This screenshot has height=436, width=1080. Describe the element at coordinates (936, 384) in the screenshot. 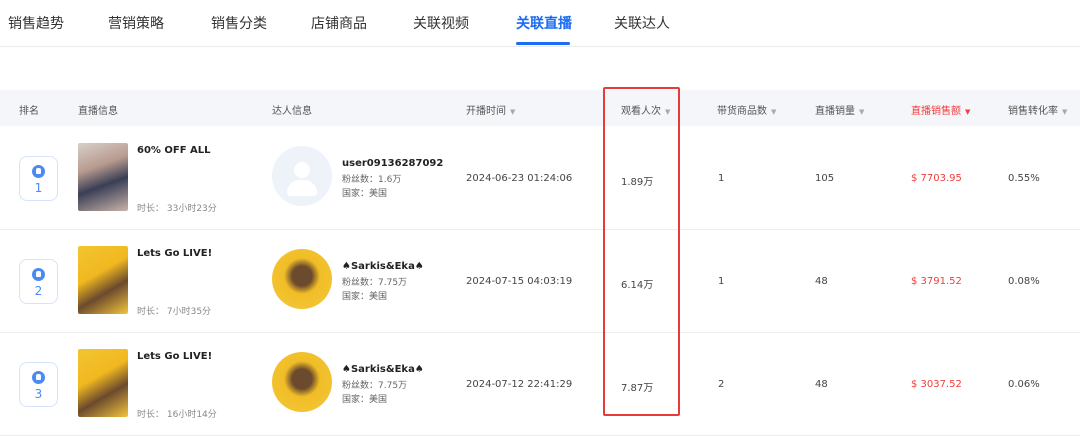

I see `live-revenue: $ 3037.52` at that location.